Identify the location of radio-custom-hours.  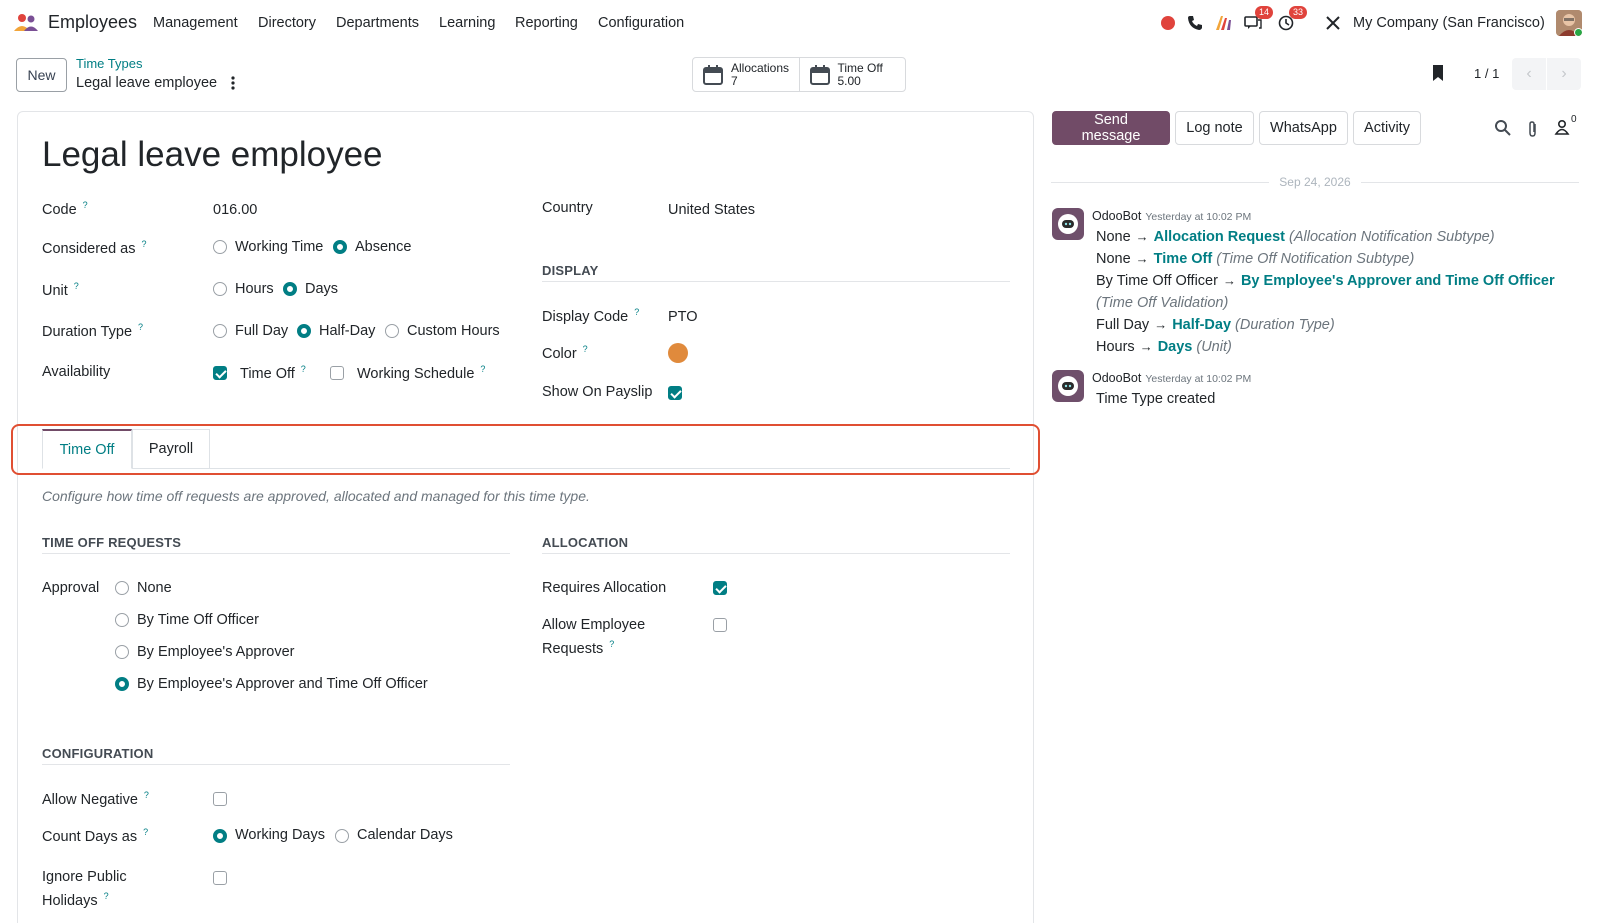
(392, 331).